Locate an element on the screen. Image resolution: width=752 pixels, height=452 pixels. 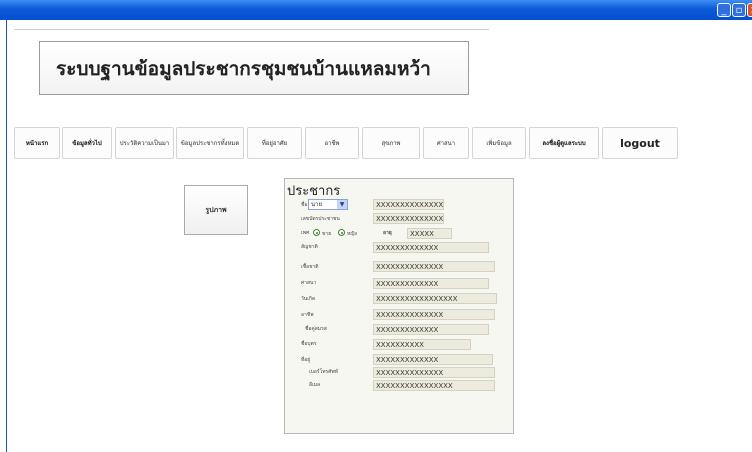
window-border is located at coordinates (6, 236).